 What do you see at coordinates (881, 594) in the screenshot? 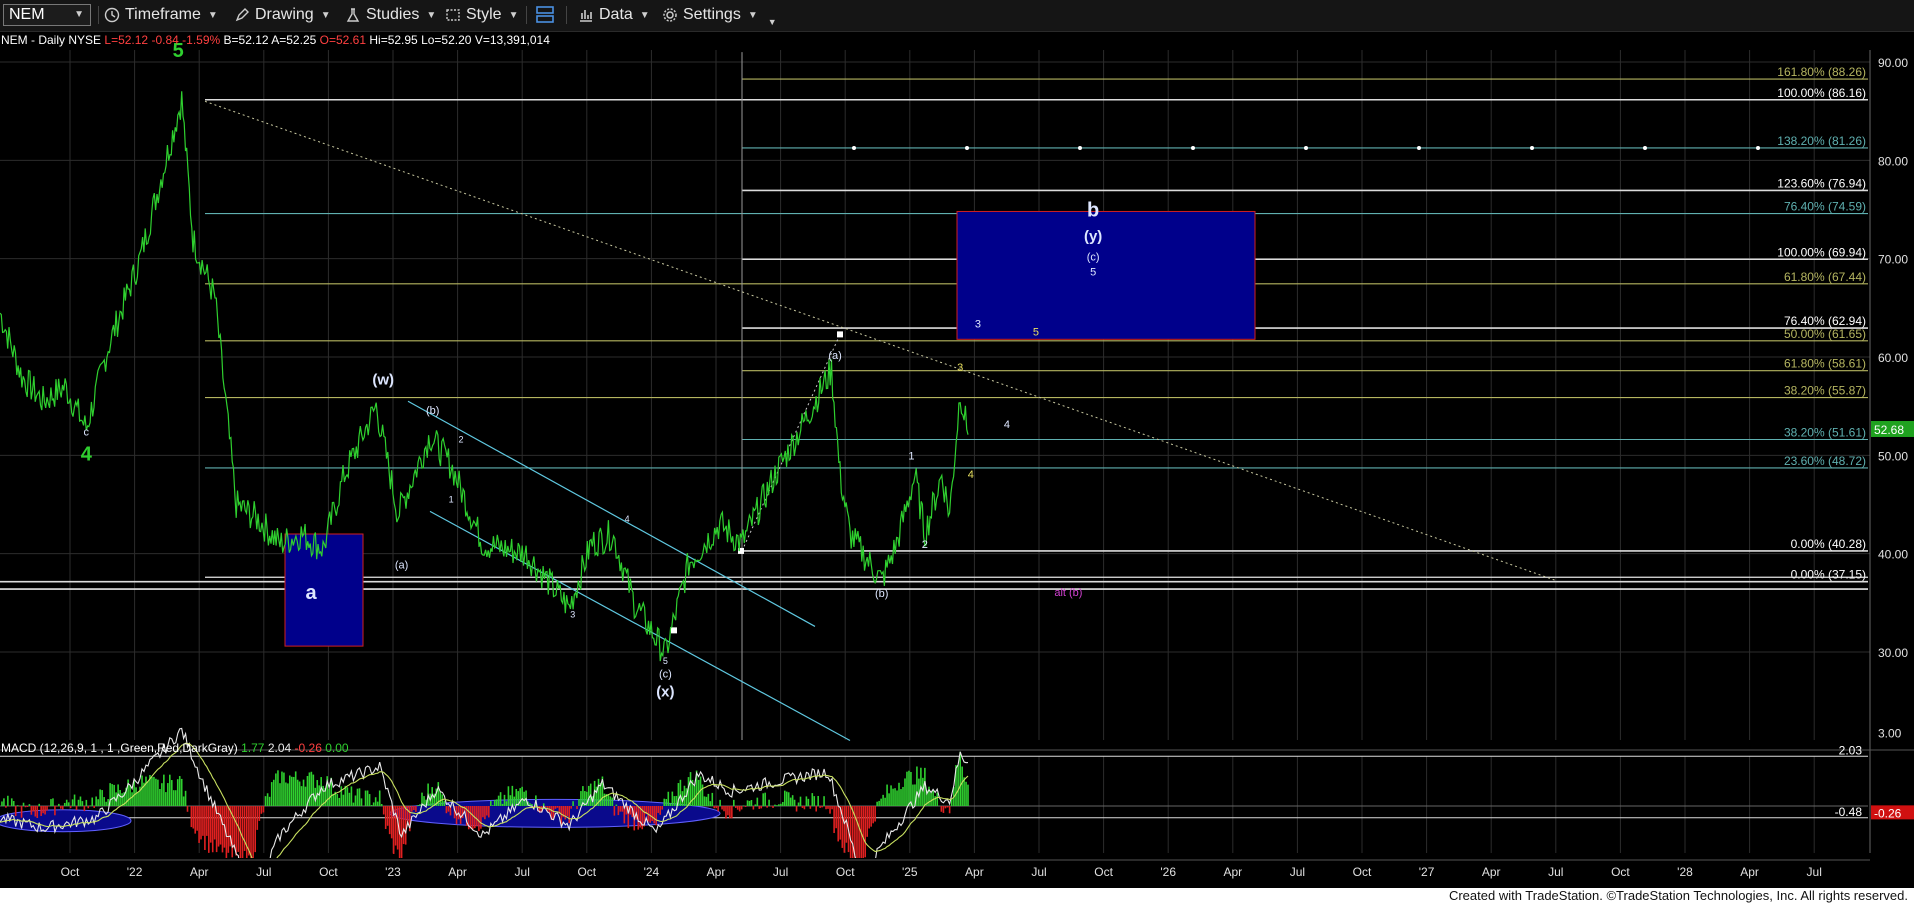
I see `wave-label: (b)` at bounding box center [881, 594].